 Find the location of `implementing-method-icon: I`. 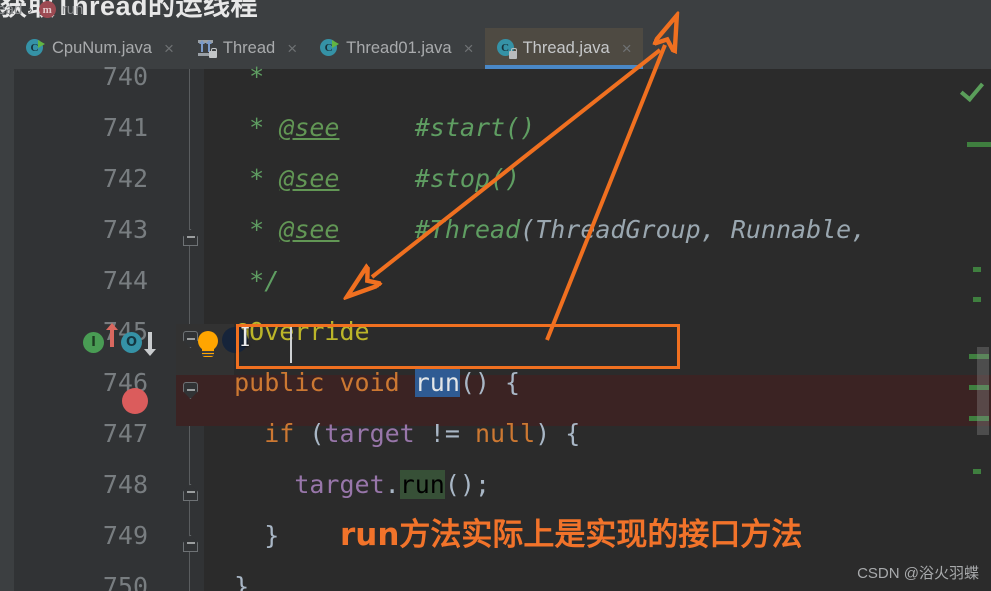

implementing-method-icon: I is located at coordinates (93, 342).